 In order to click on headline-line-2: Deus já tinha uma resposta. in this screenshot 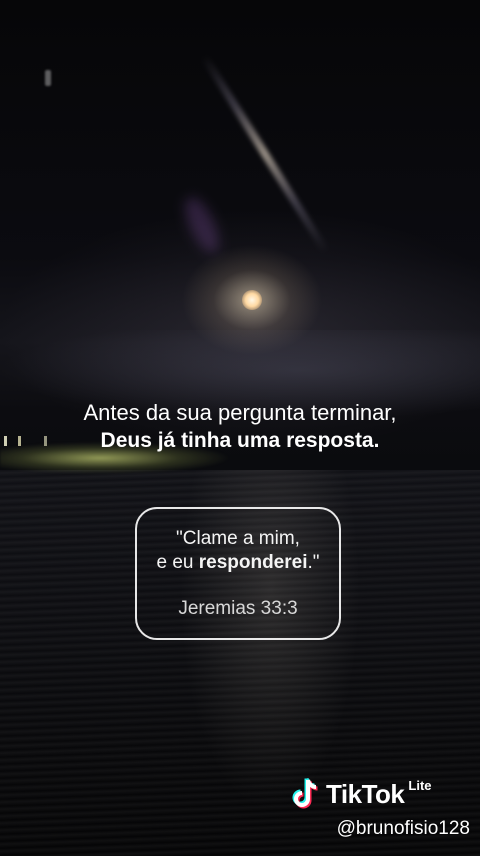, I will do `click(240, 440)`.